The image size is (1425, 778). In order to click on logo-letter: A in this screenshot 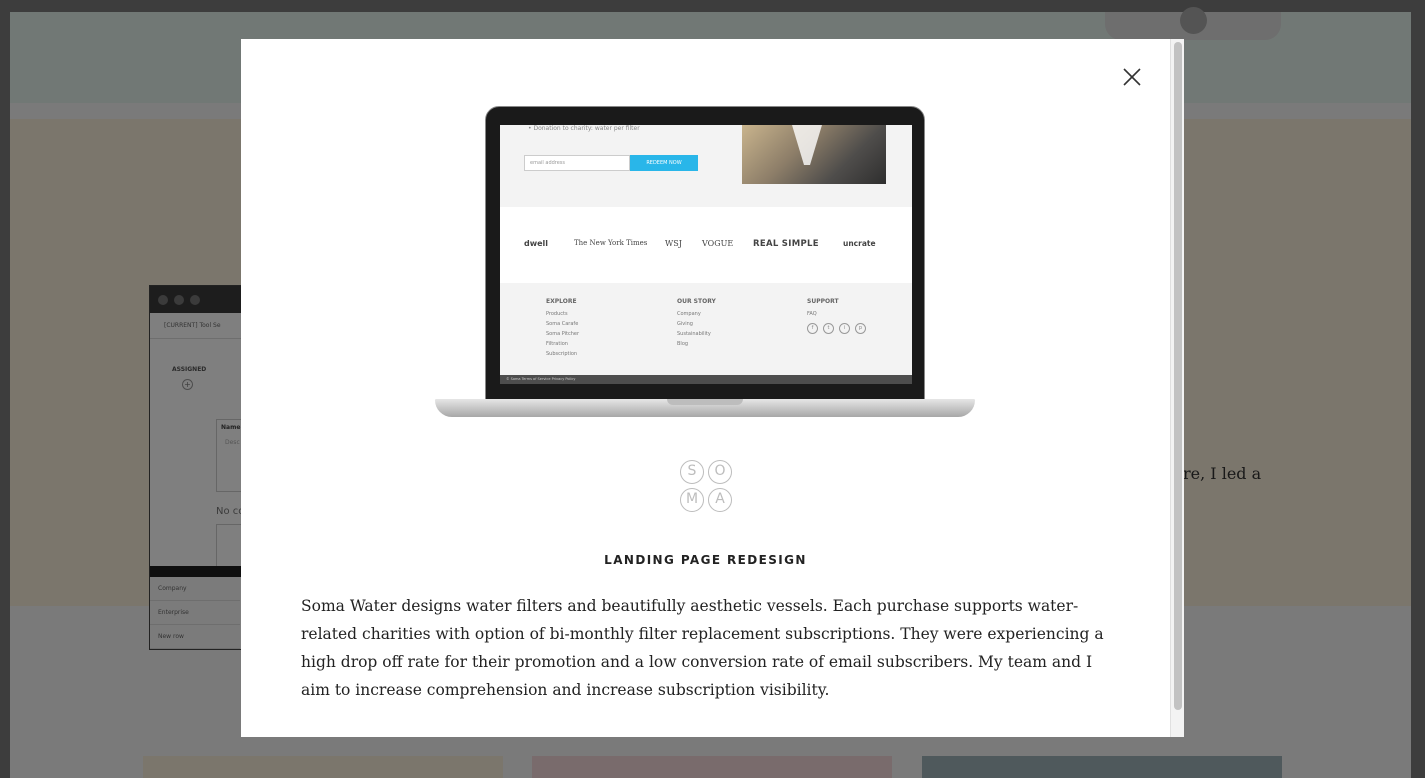, I will do `click(720, 500)`.